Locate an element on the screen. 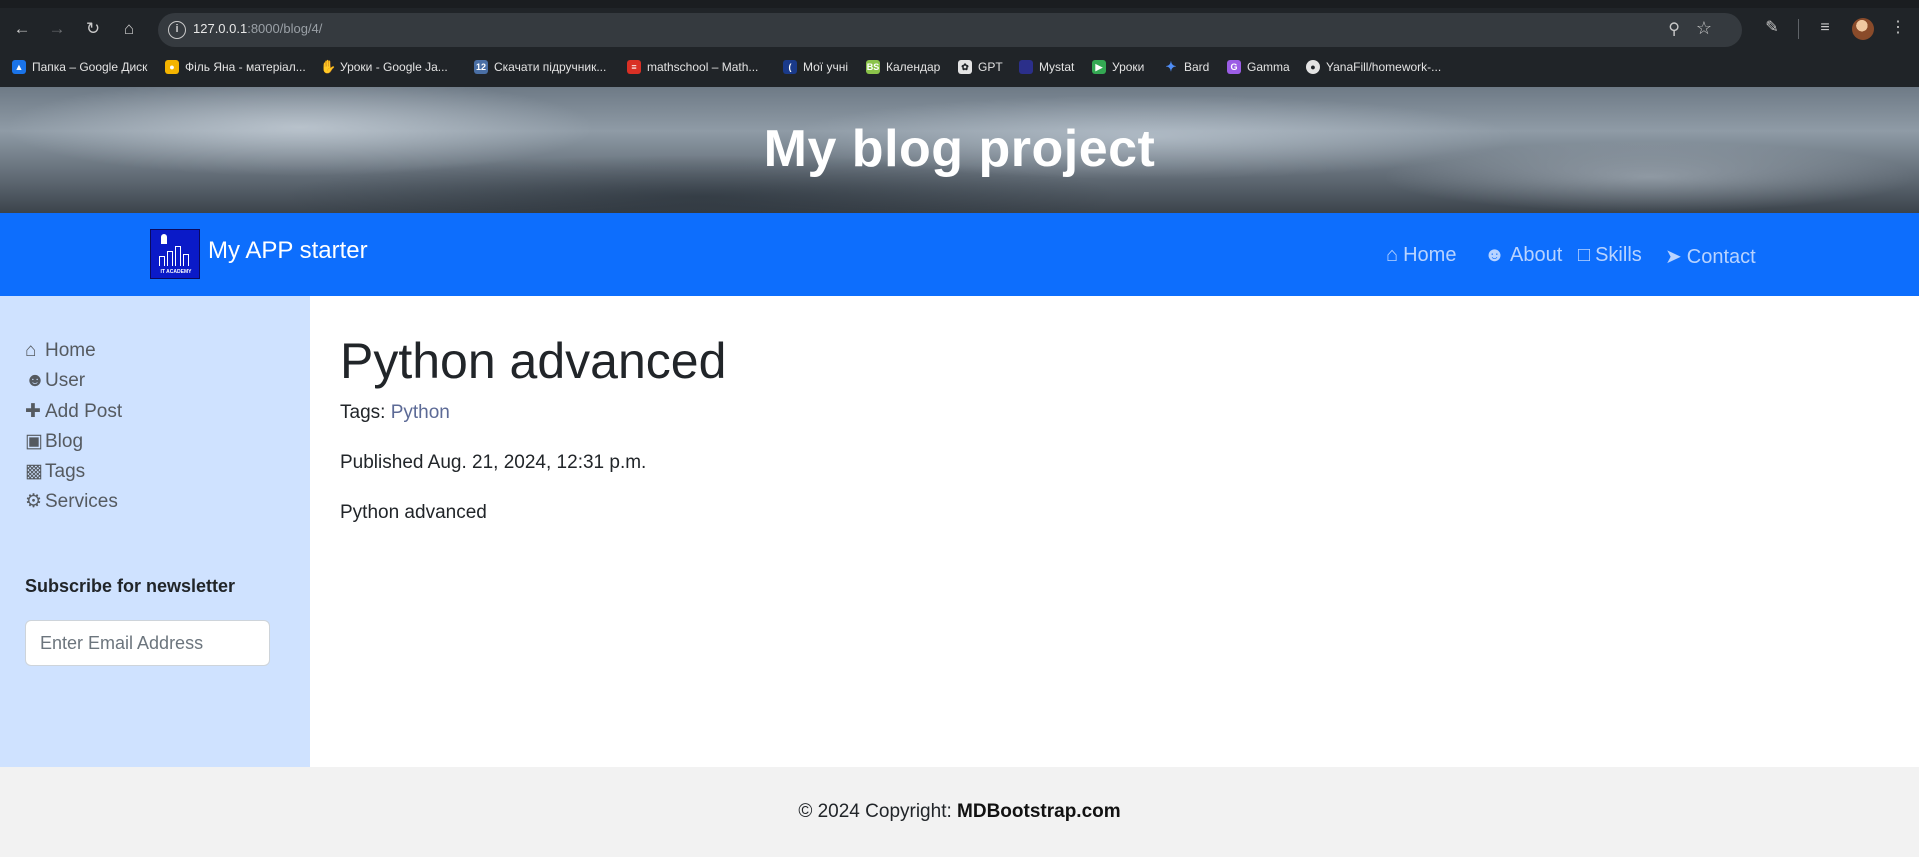 This screenshot has width=1919, height=857. footer-site-link: MDBootstrap.com is located at coordinates (1039, 811).